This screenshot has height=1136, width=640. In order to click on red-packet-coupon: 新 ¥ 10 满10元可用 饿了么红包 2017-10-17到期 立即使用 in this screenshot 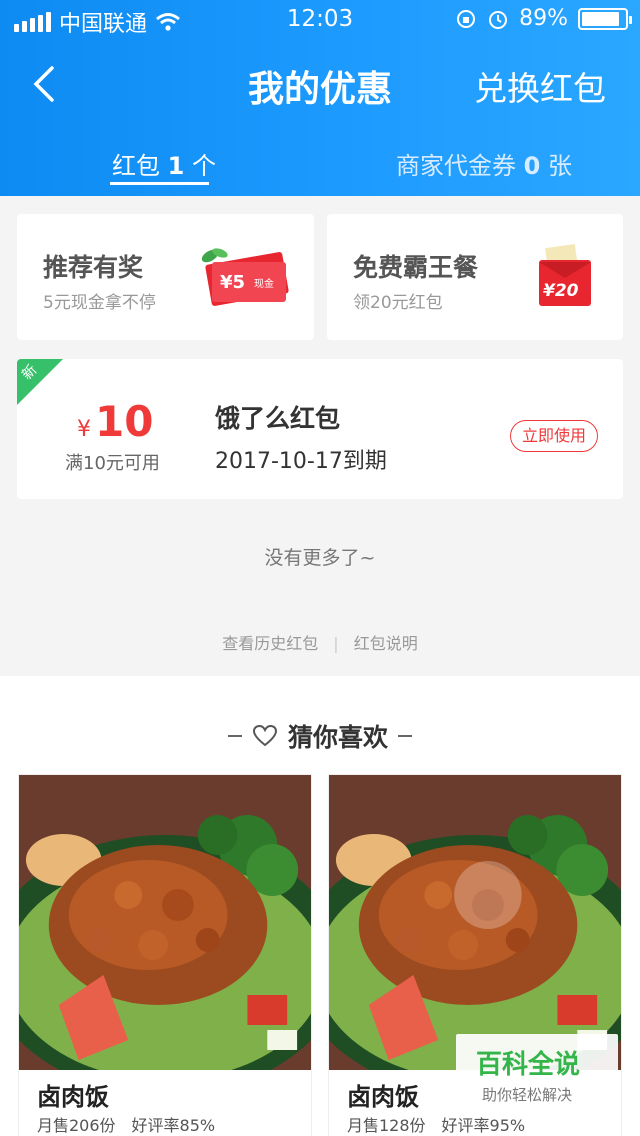, I will do `click(320, 429)`.